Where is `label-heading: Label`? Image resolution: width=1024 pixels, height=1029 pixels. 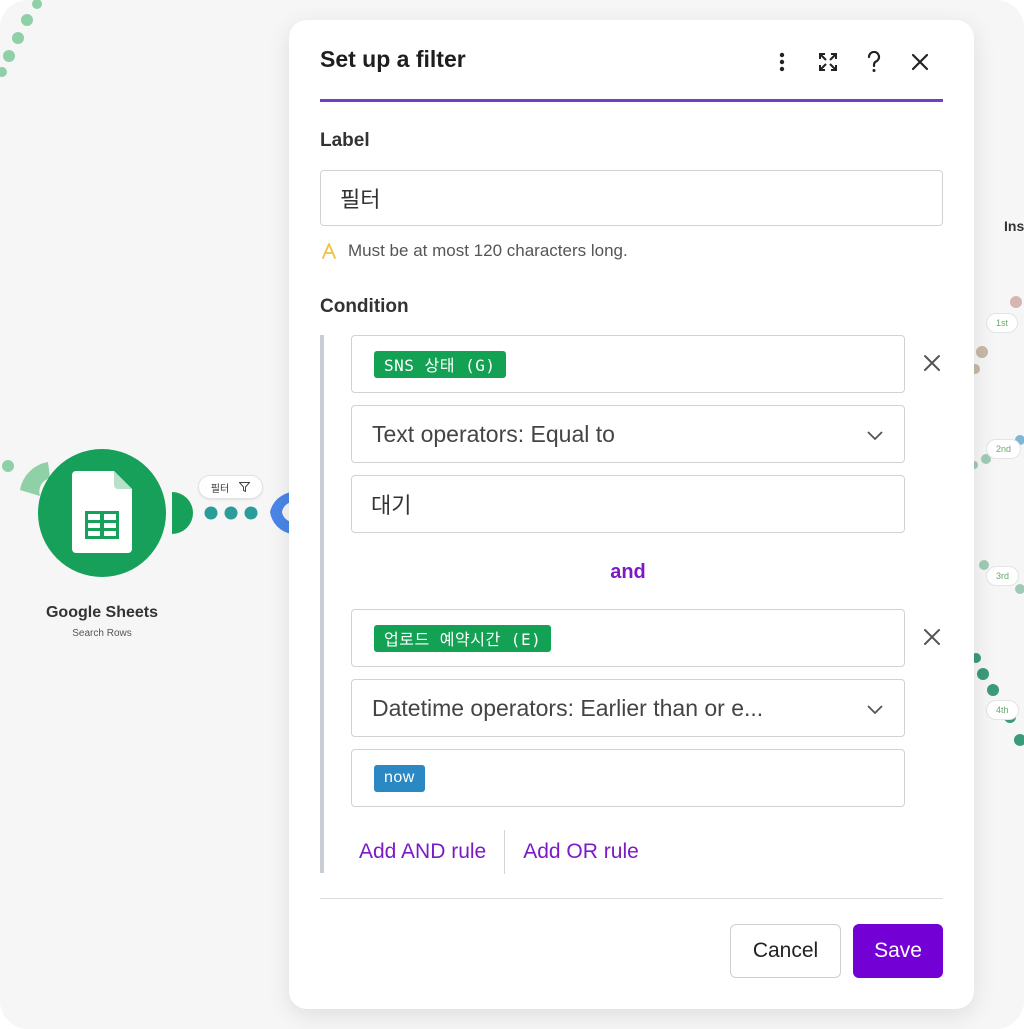
label-heading: Label is located at coordinates (345, 140).